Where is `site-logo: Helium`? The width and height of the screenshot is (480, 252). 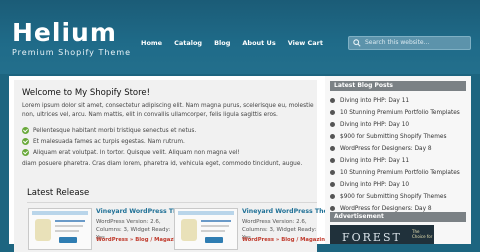 site-logo: Helium is located at coordinates (64, 32).